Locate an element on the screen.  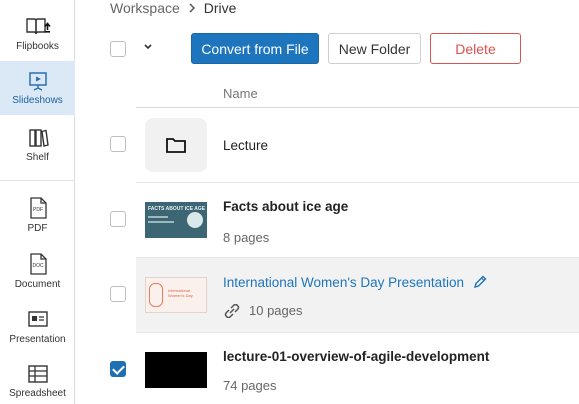
spreadsheet-icon is located at coordinates (37, 374).